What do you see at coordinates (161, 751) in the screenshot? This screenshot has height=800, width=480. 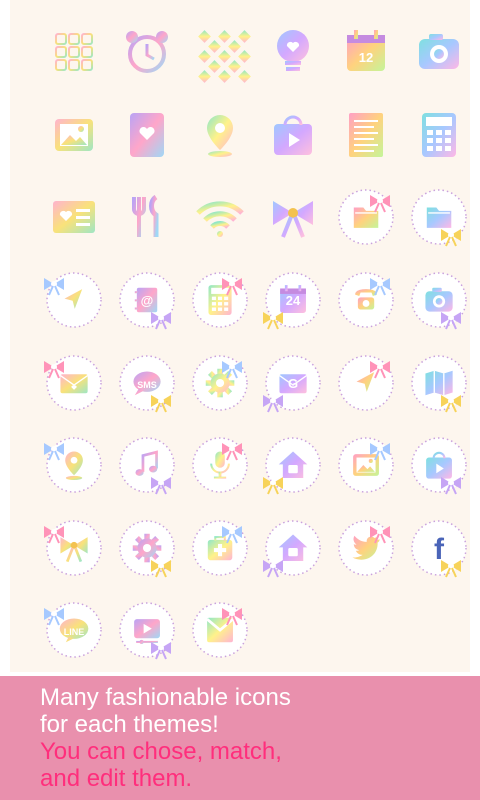 I see `banner-line-3: You can chose, match,` at bounding box center [161, 751].